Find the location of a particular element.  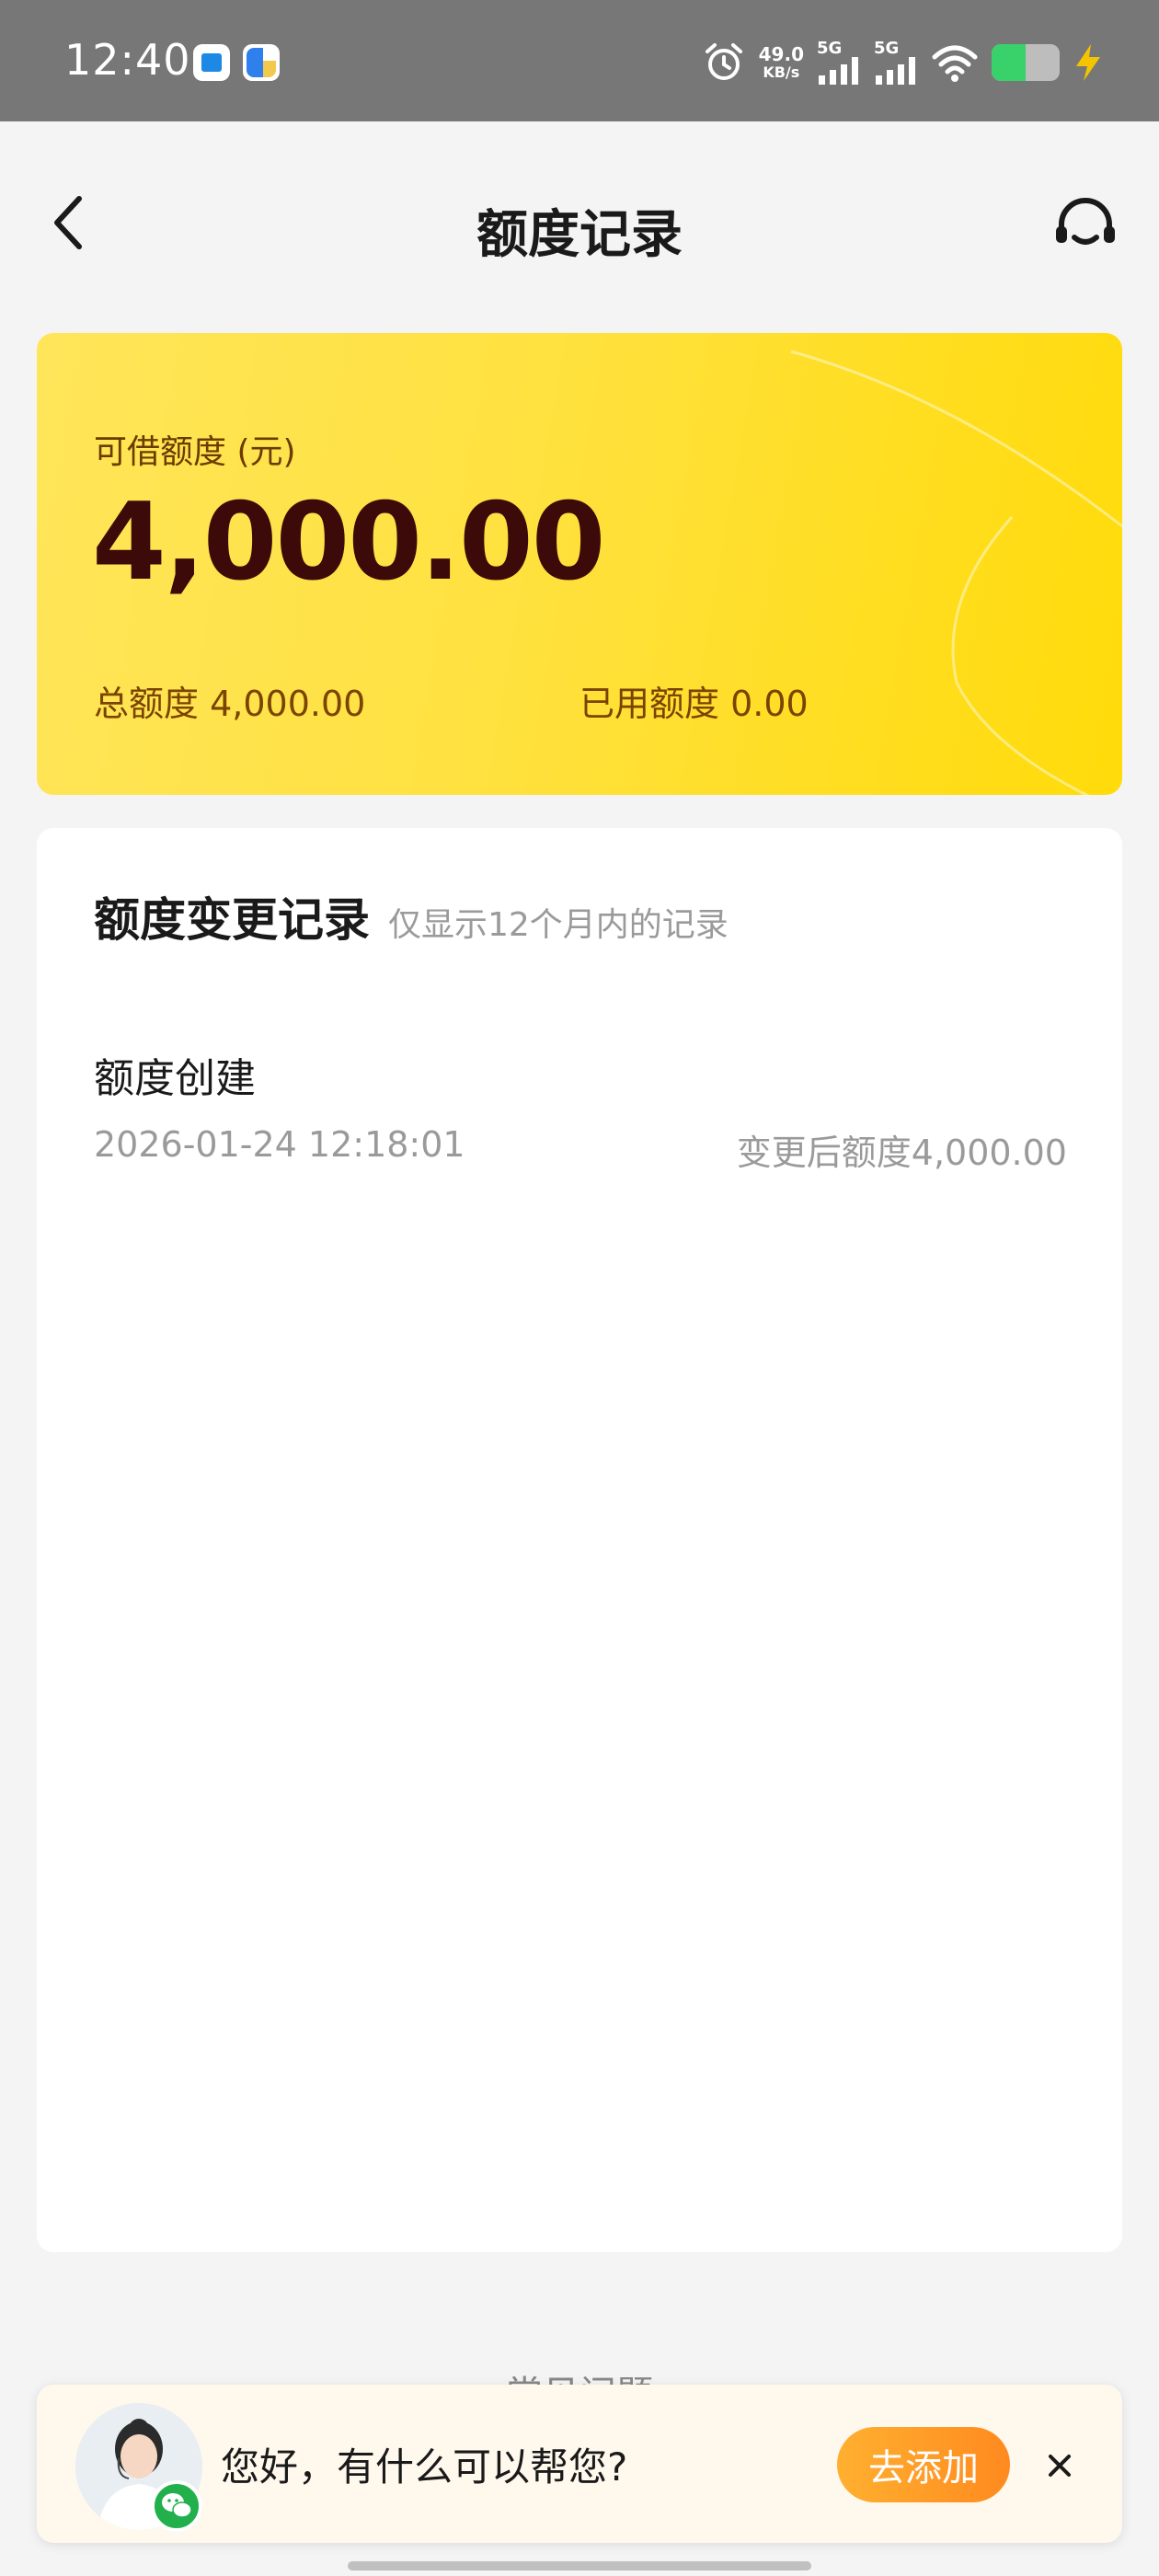

add-contact-button: 去添加 is located at coordinates (923, 2464).